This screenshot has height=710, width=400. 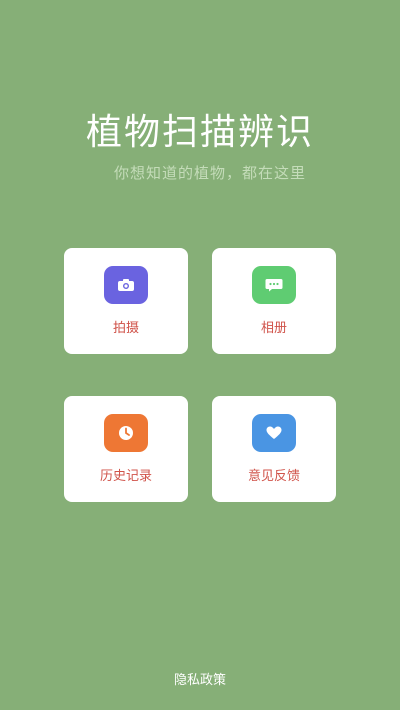 I want to click on page-subtitle: 你想知道的植物，都在这里, so click(x=209, y=173).